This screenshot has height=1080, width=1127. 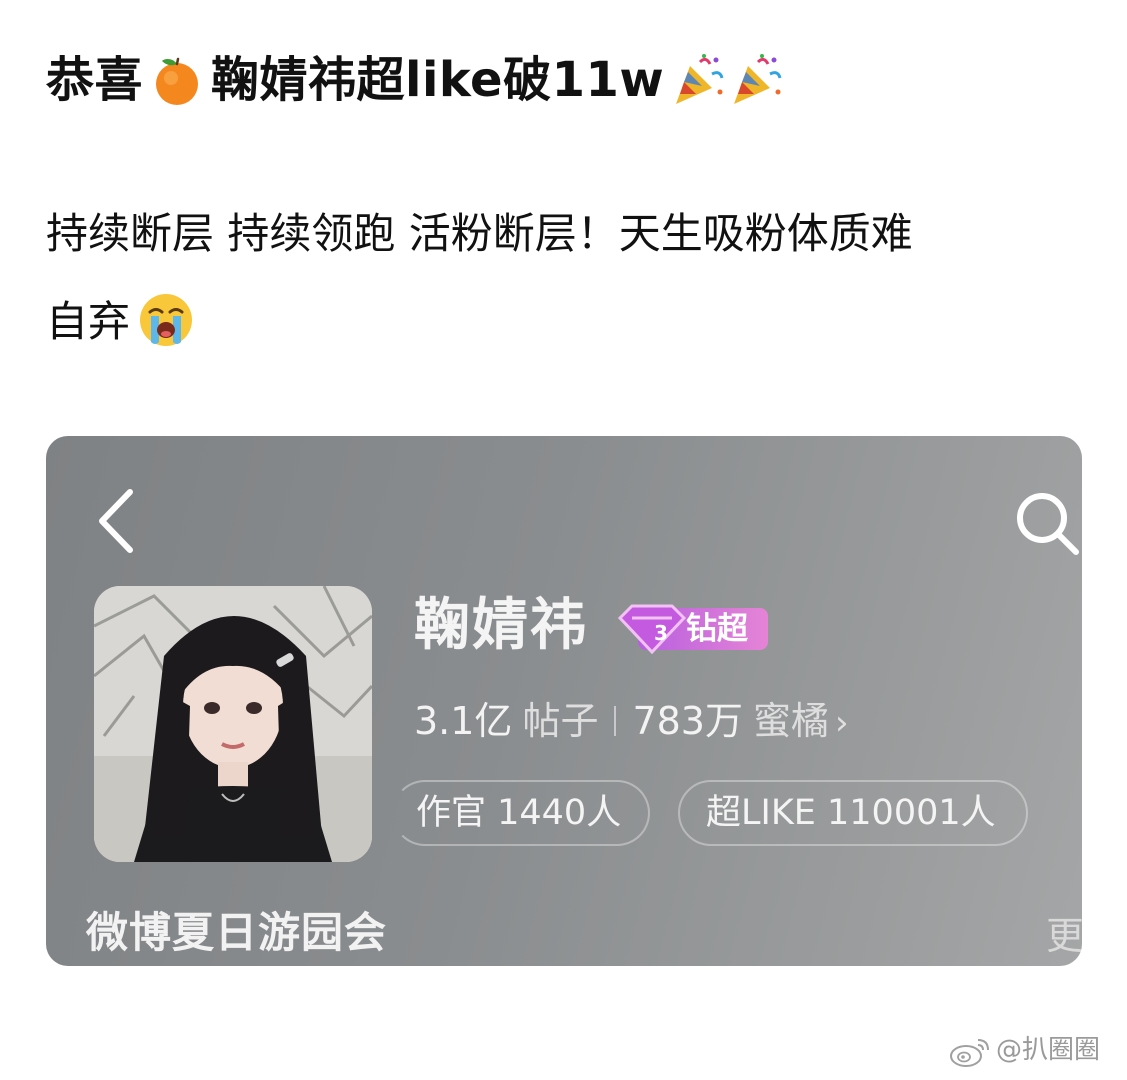 I want to click on watermark-text: @扒圈圈, so click(x=1048, y=1050).